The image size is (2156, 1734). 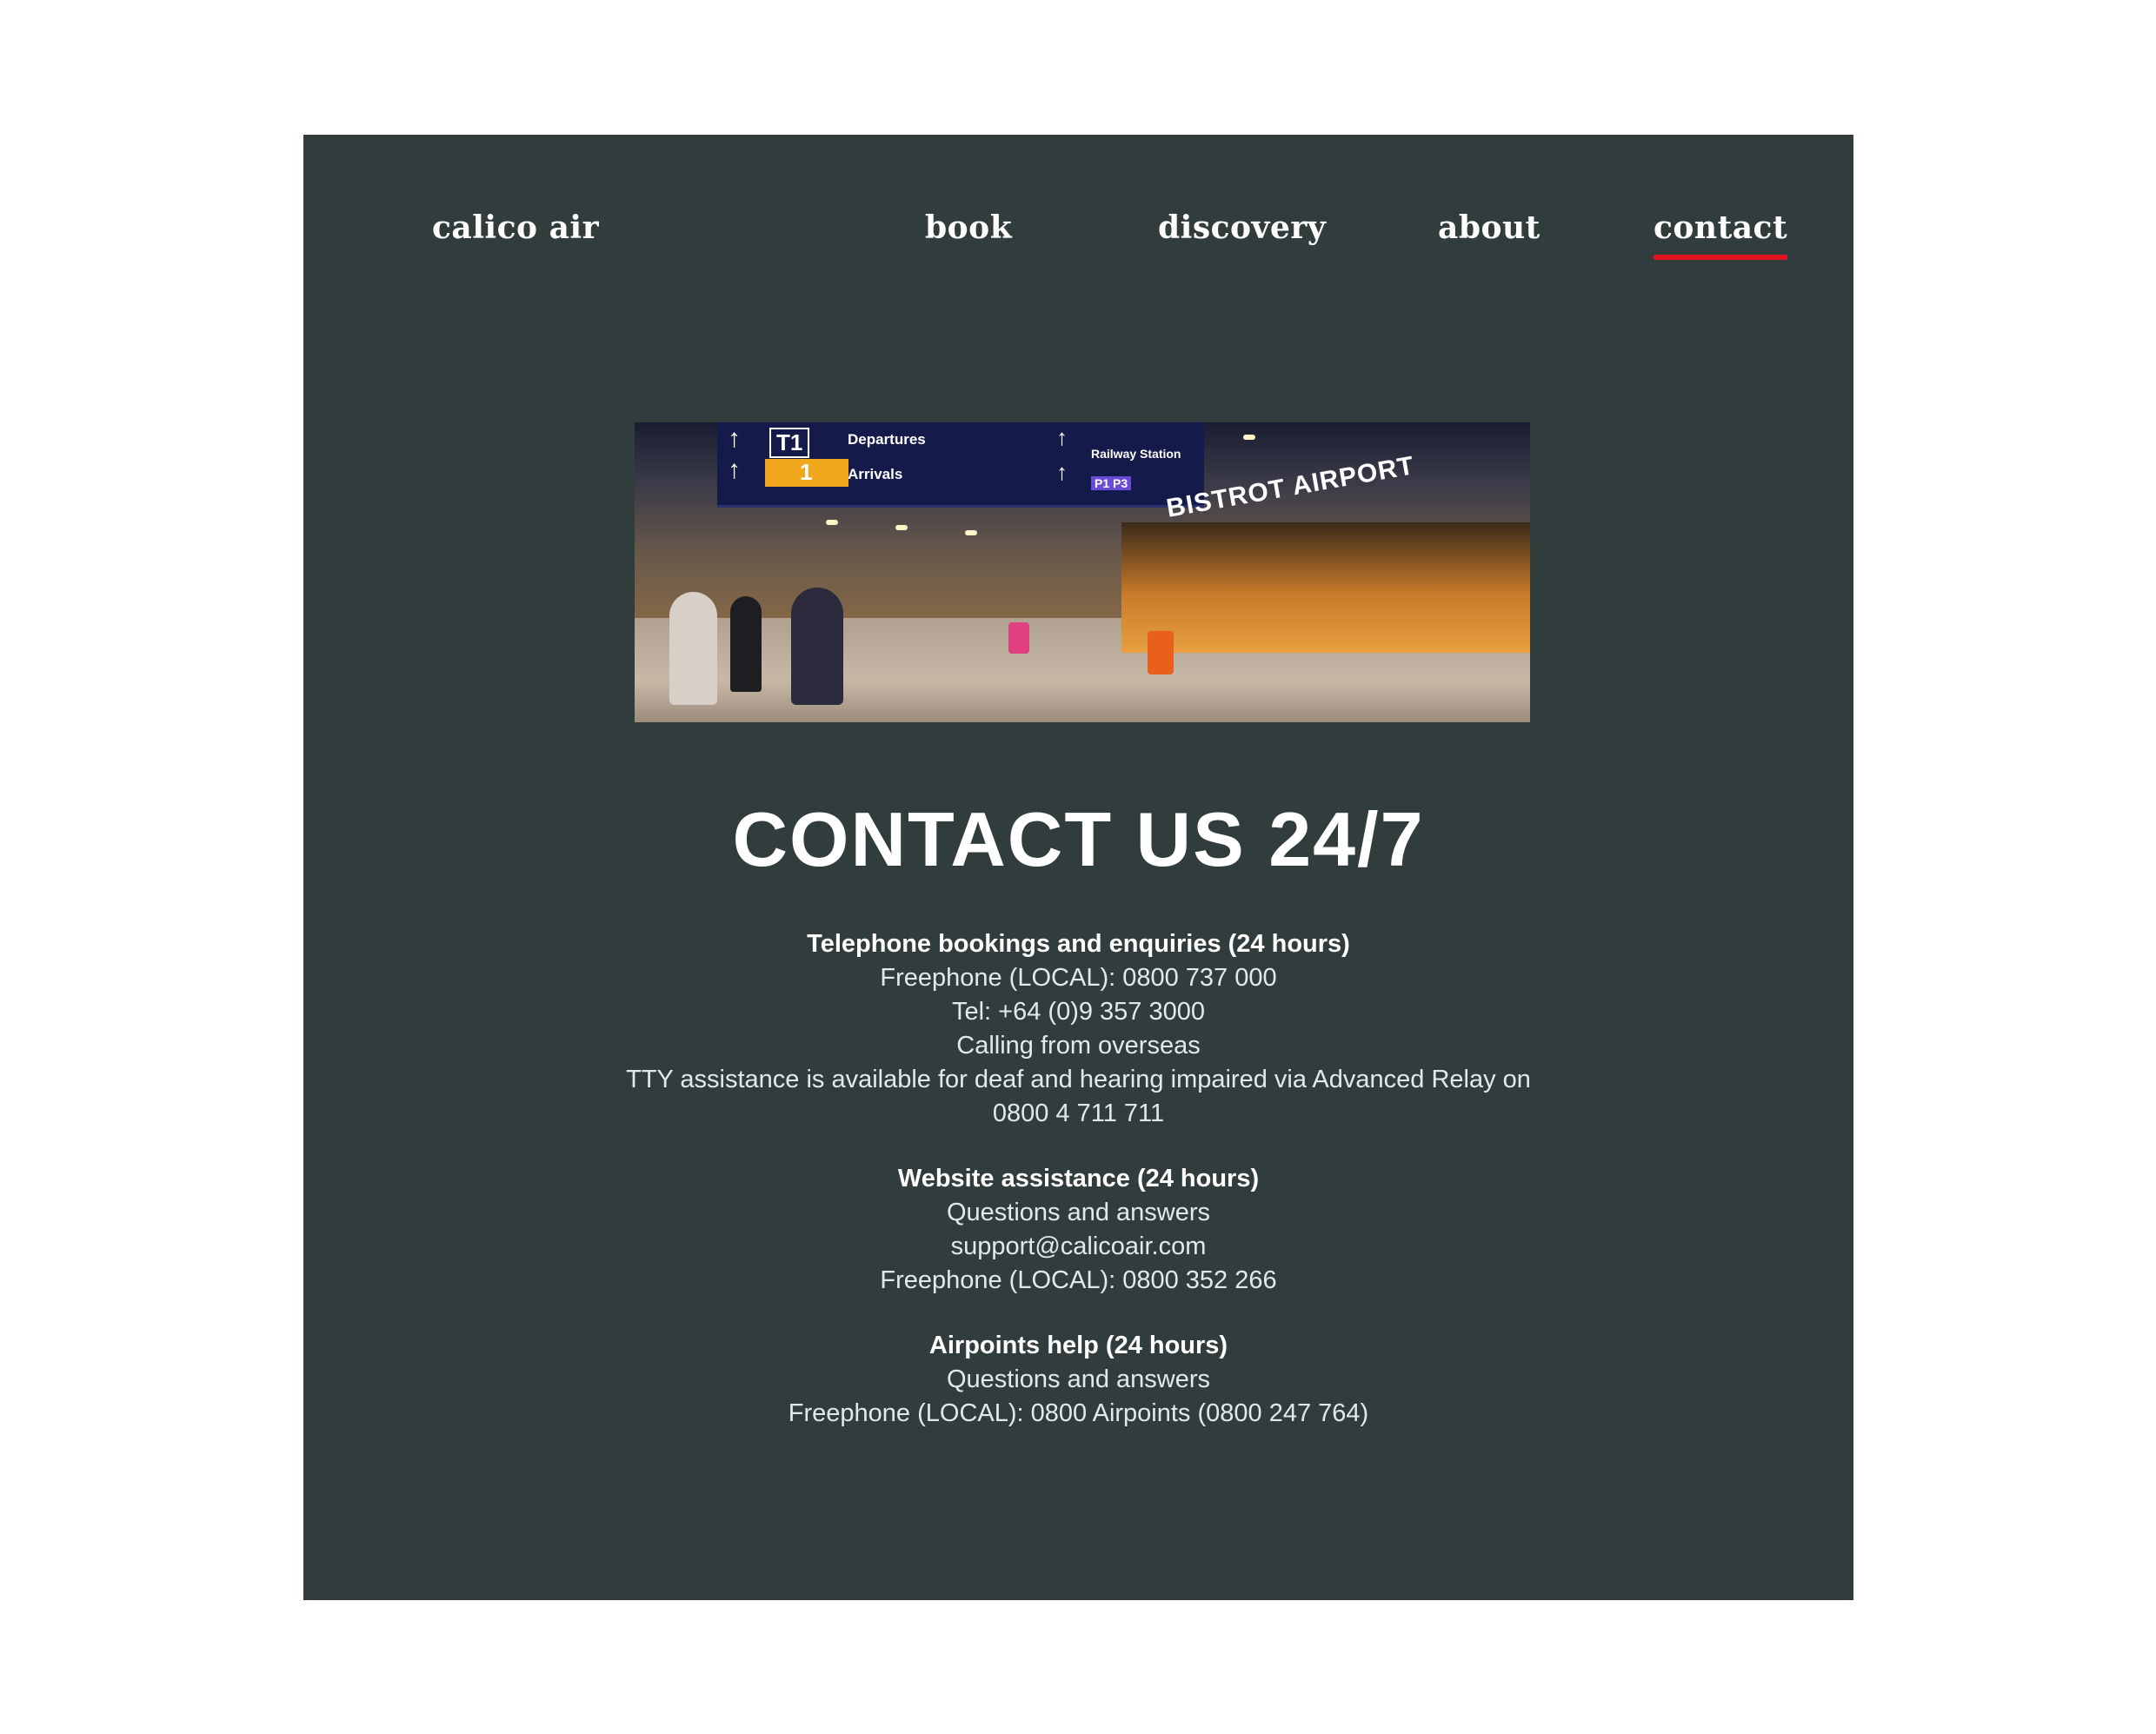 What do you see at coordinates (1079, 839) in the screenshot?
I see `page-title: CONTACT US 24/7` at bounding box center [1079, 839].